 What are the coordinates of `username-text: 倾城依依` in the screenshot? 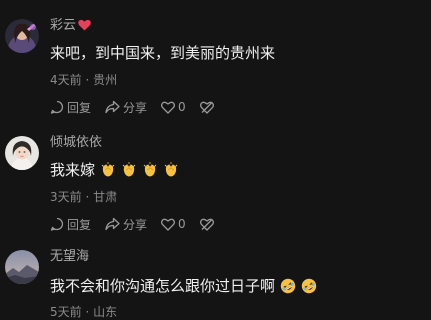 It's located at (76, 142).